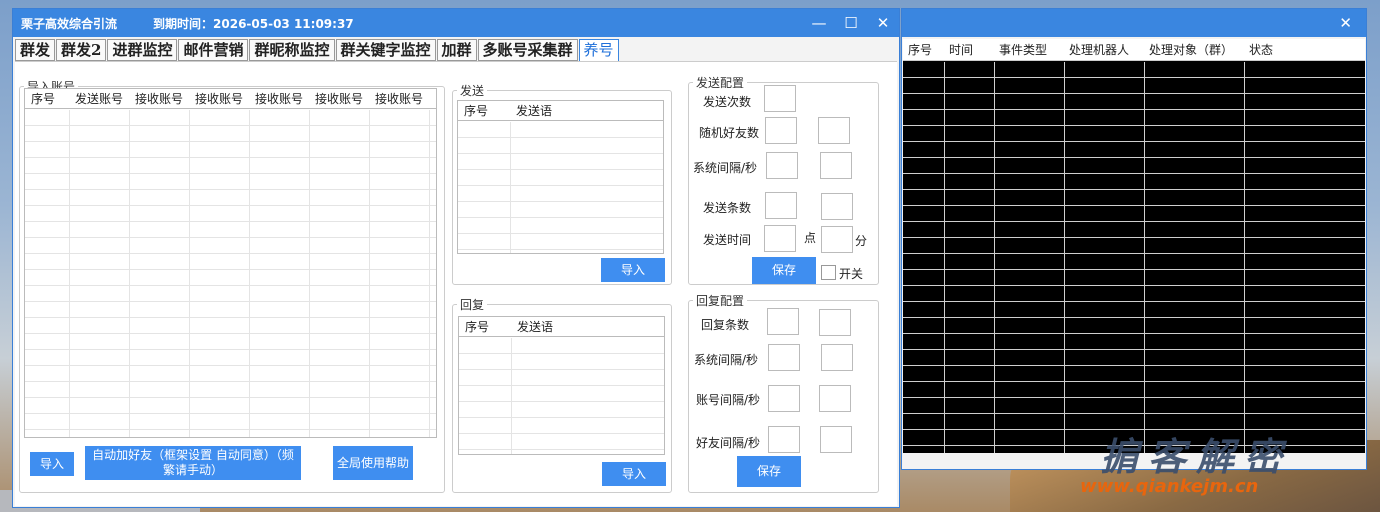 The image size is (1380, 512). What do you see at coordinates (527, 50) in the screenshot?
I see `tab-multi-collect: 多账号采集群` at bounding box center [527, 50].